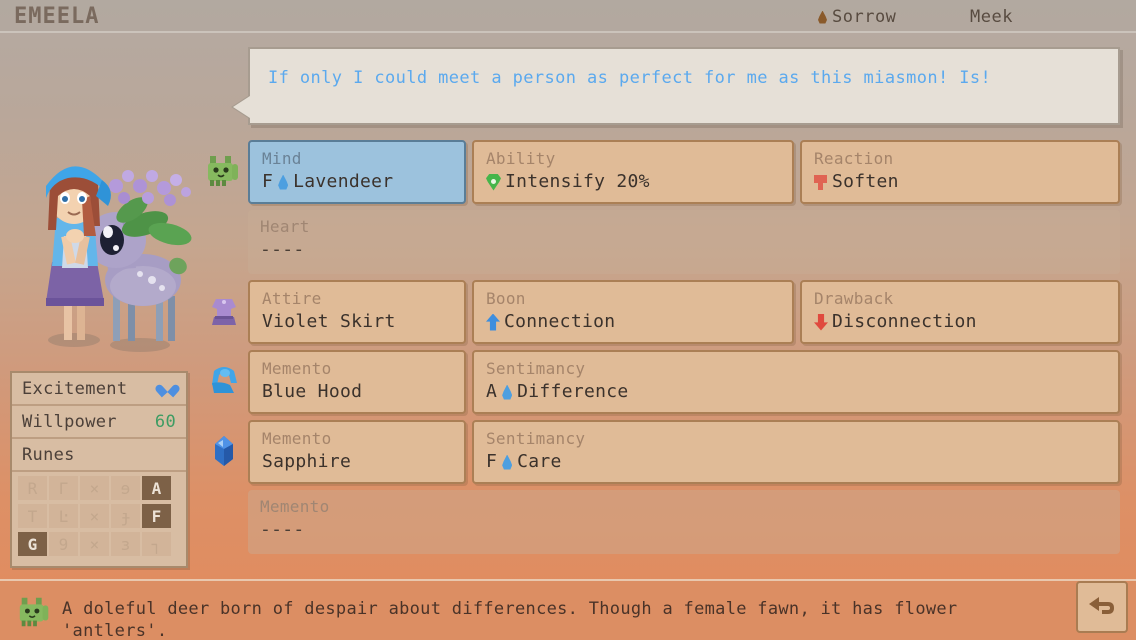 This screenshot has height=640, width=1136. I want to click on card-heart-1-label: Heart, so click(285, 226).